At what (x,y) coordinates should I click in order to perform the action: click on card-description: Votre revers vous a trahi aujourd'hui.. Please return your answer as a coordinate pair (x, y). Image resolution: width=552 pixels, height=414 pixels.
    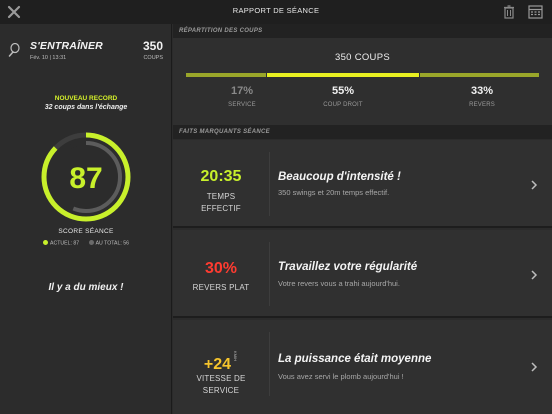
    Looking at the image, I should click on (339, 283).